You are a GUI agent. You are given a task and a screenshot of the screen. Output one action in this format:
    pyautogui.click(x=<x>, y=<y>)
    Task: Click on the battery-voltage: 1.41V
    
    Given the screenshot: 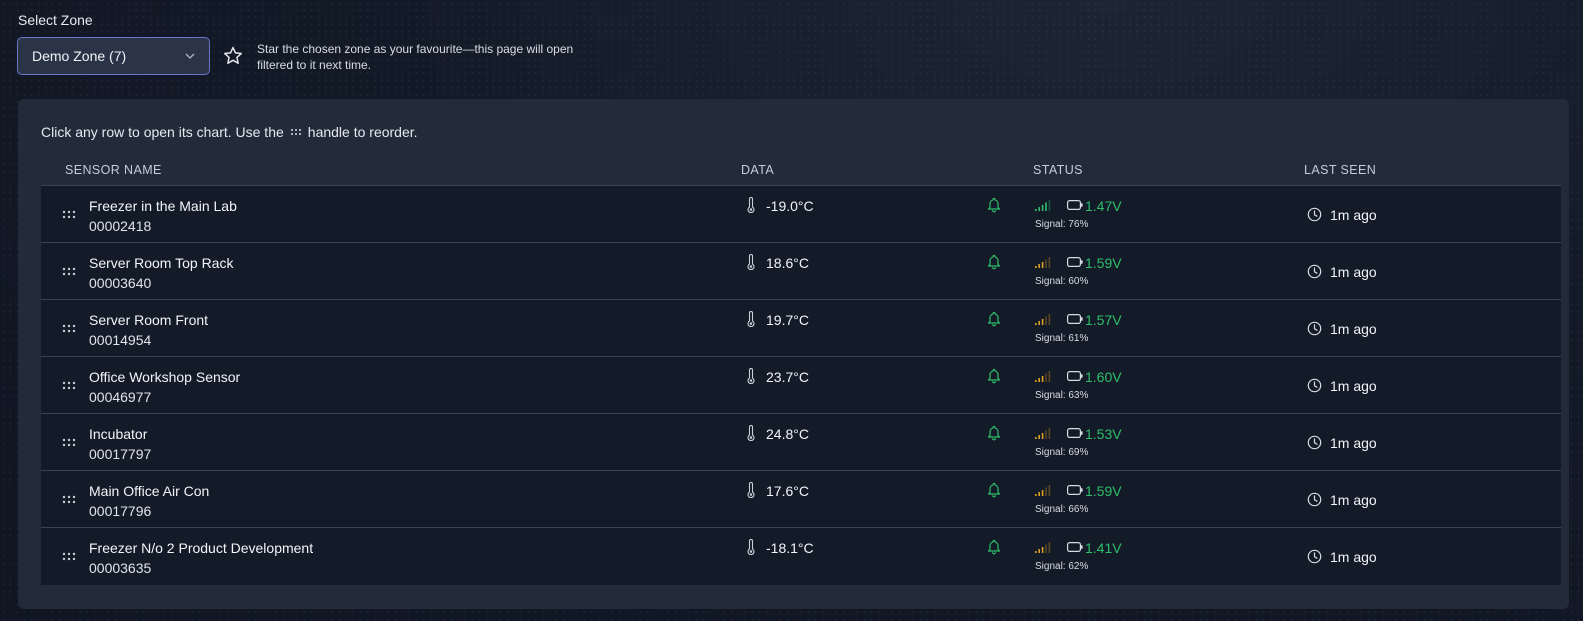 What is the action you would take?
    pyautogui.click(x=1103, y=548)
    